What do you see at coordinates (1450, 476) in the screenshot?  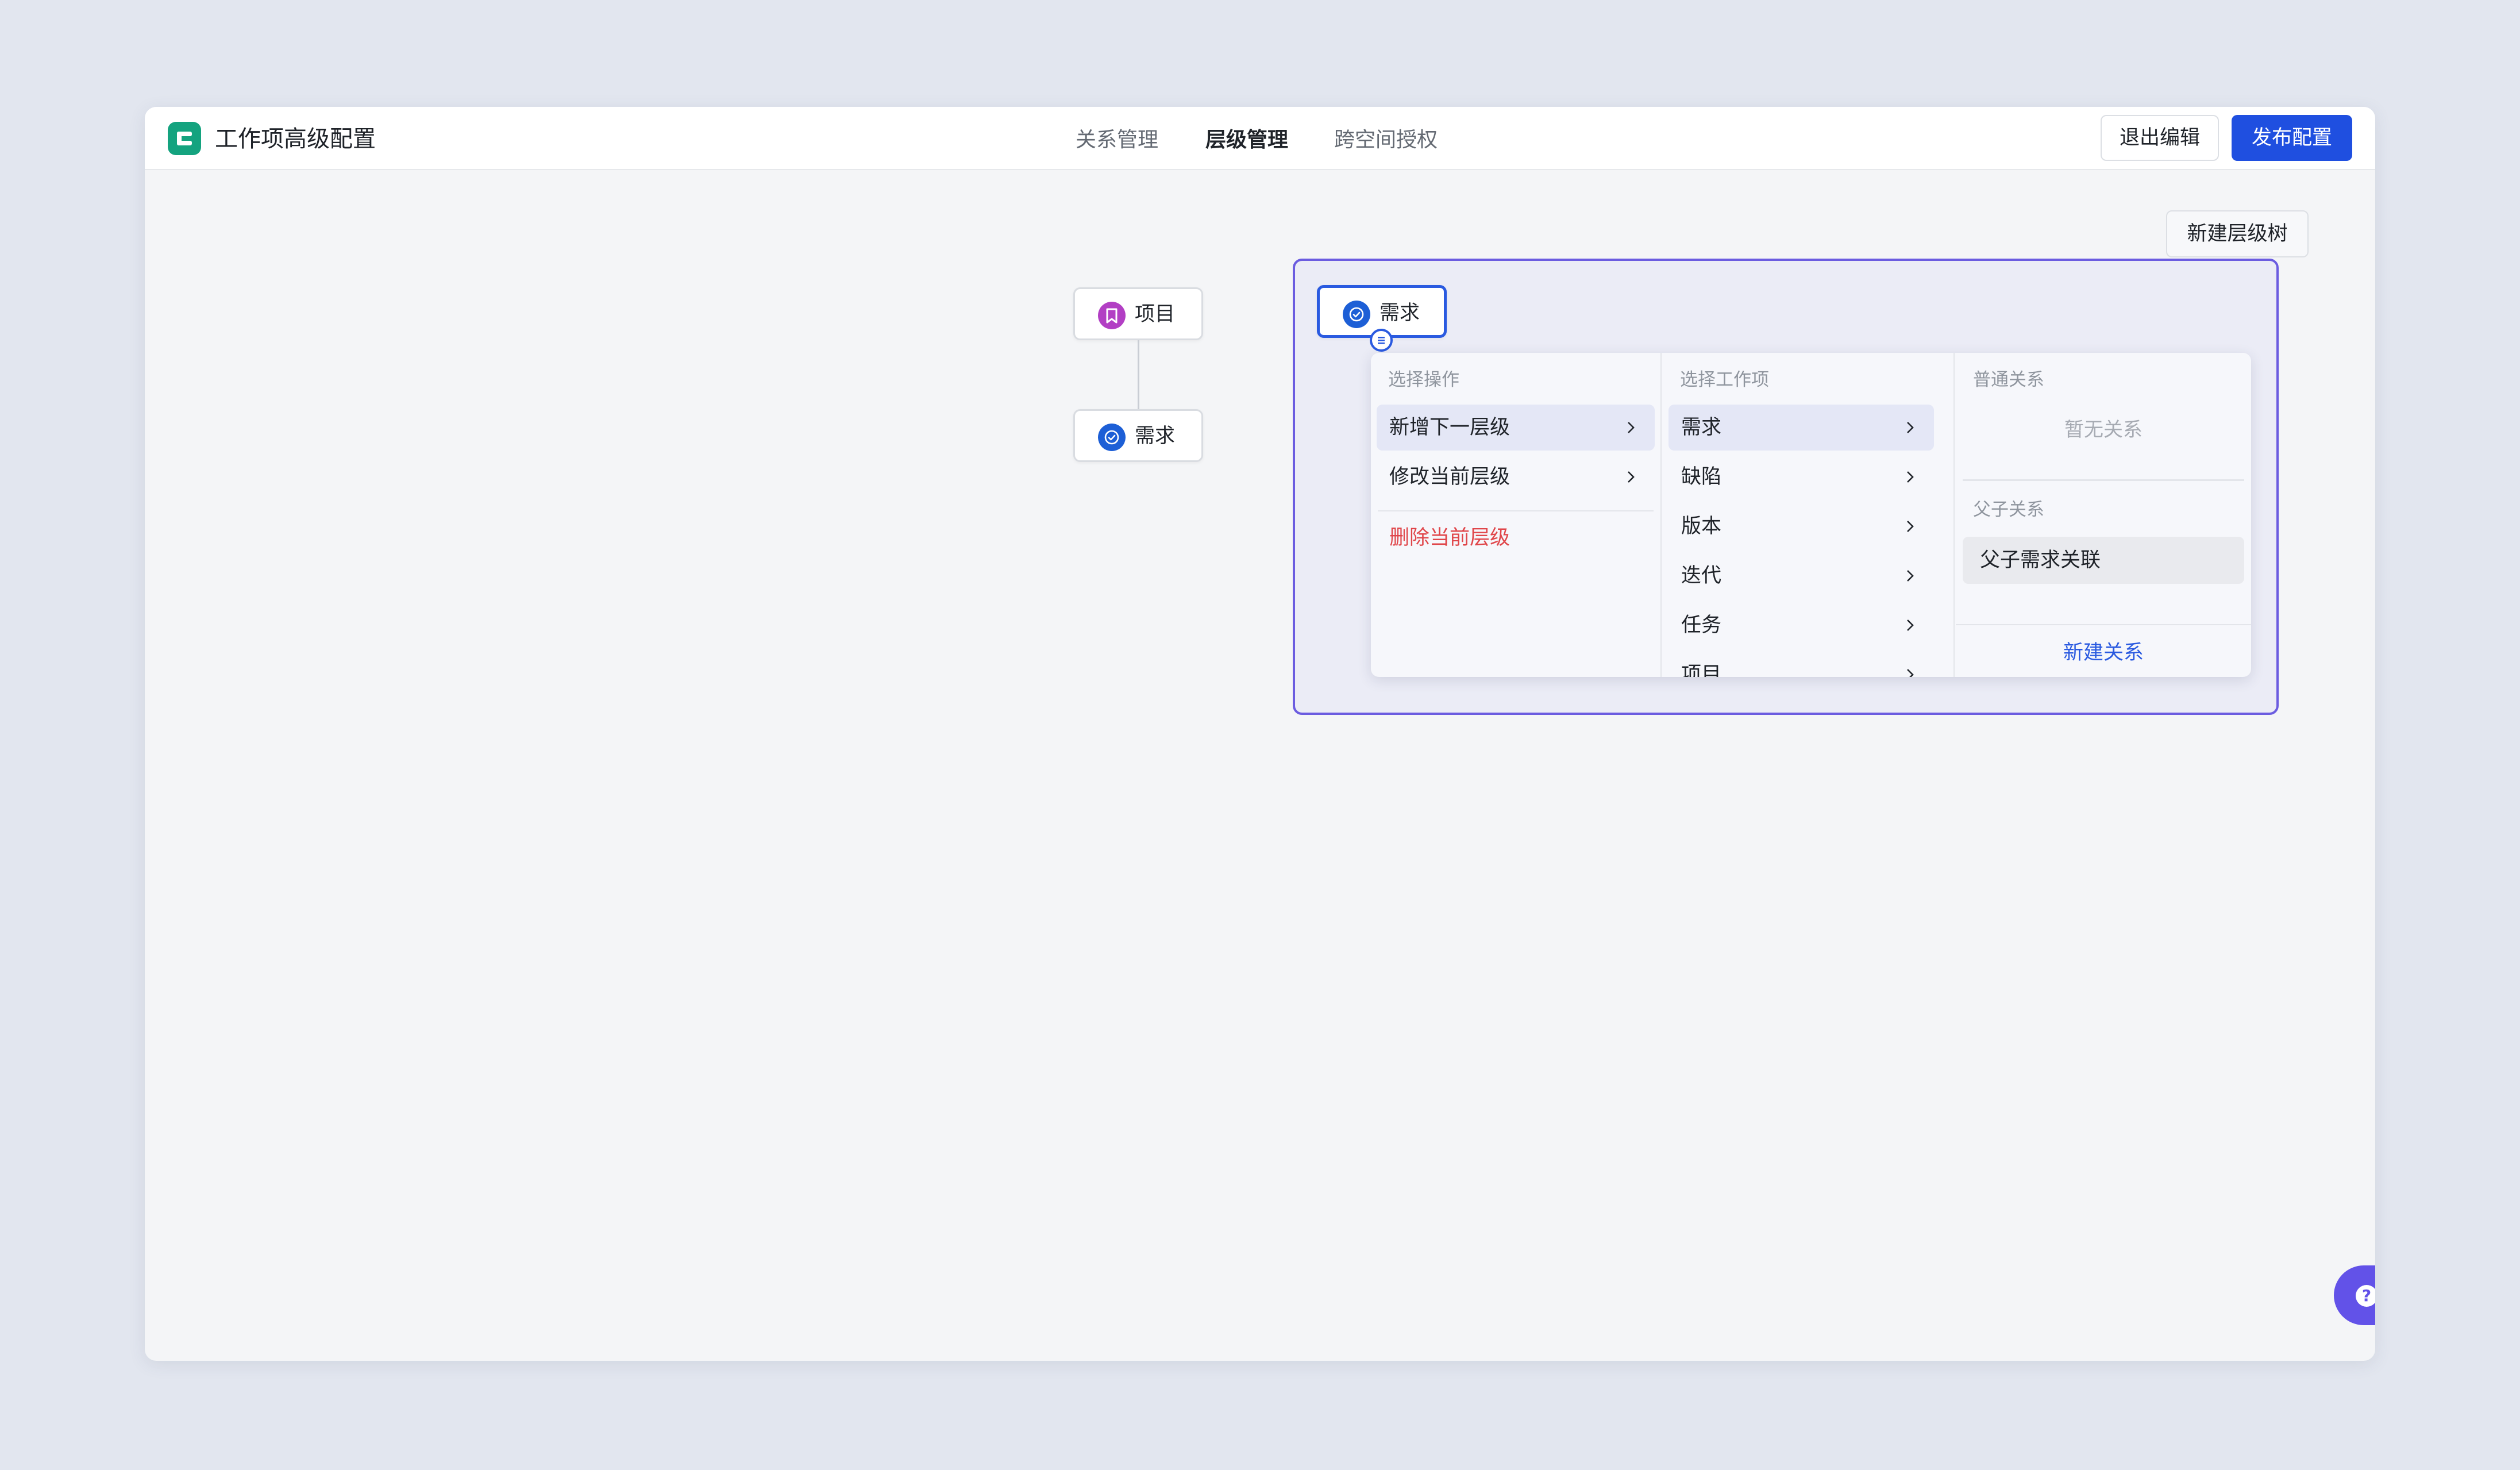 I see `menu-item-label: 修改当前层级` at bounding box center [1450, 476].